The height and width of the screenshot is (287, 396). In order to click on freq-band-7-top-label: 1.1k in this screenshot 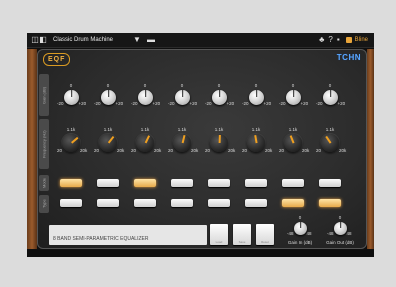, I will do `click(293, 129)`.